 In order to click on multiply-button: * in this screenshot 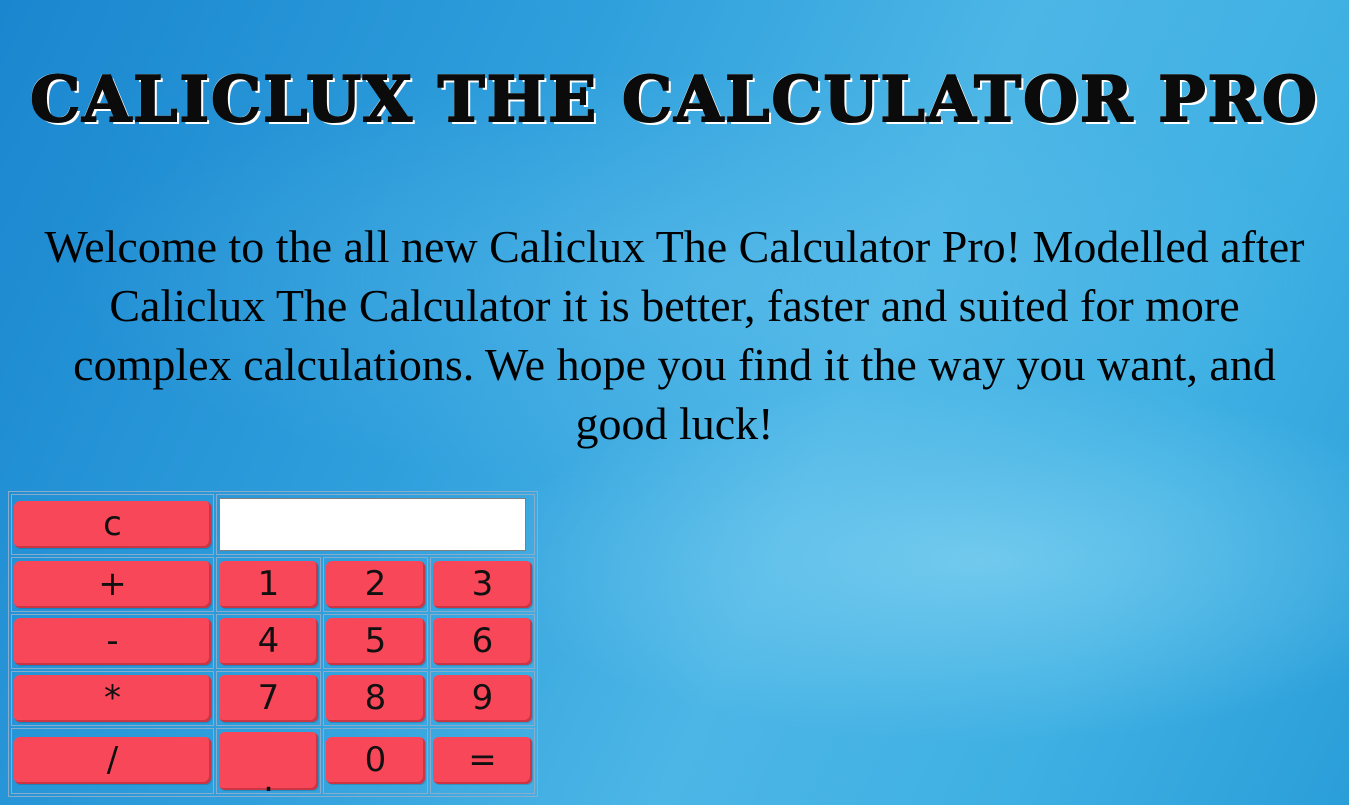, I will do `click(112, 698)`.